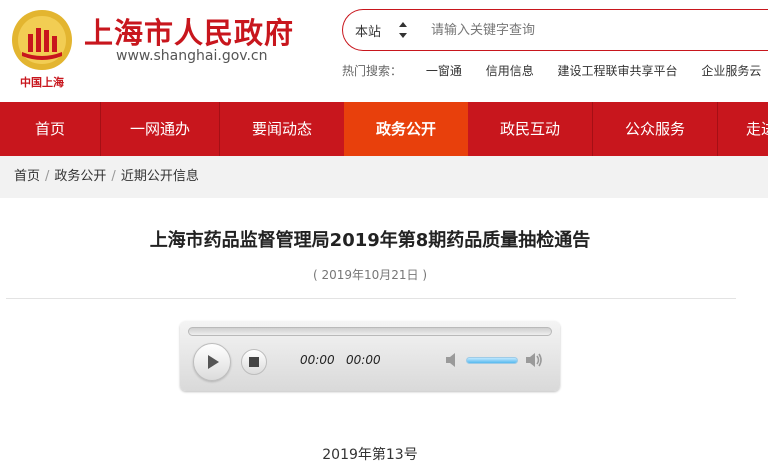  I want to click on stop-icon, so click(254, 362).